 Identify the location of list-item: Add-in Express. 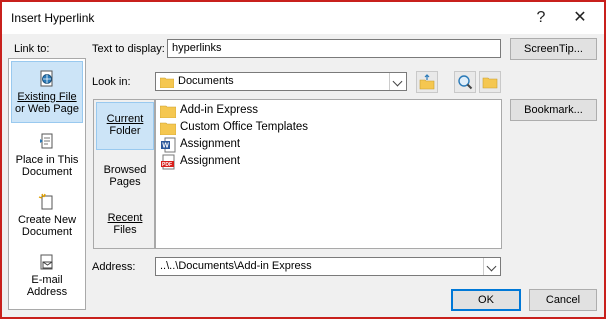
(208, 110).